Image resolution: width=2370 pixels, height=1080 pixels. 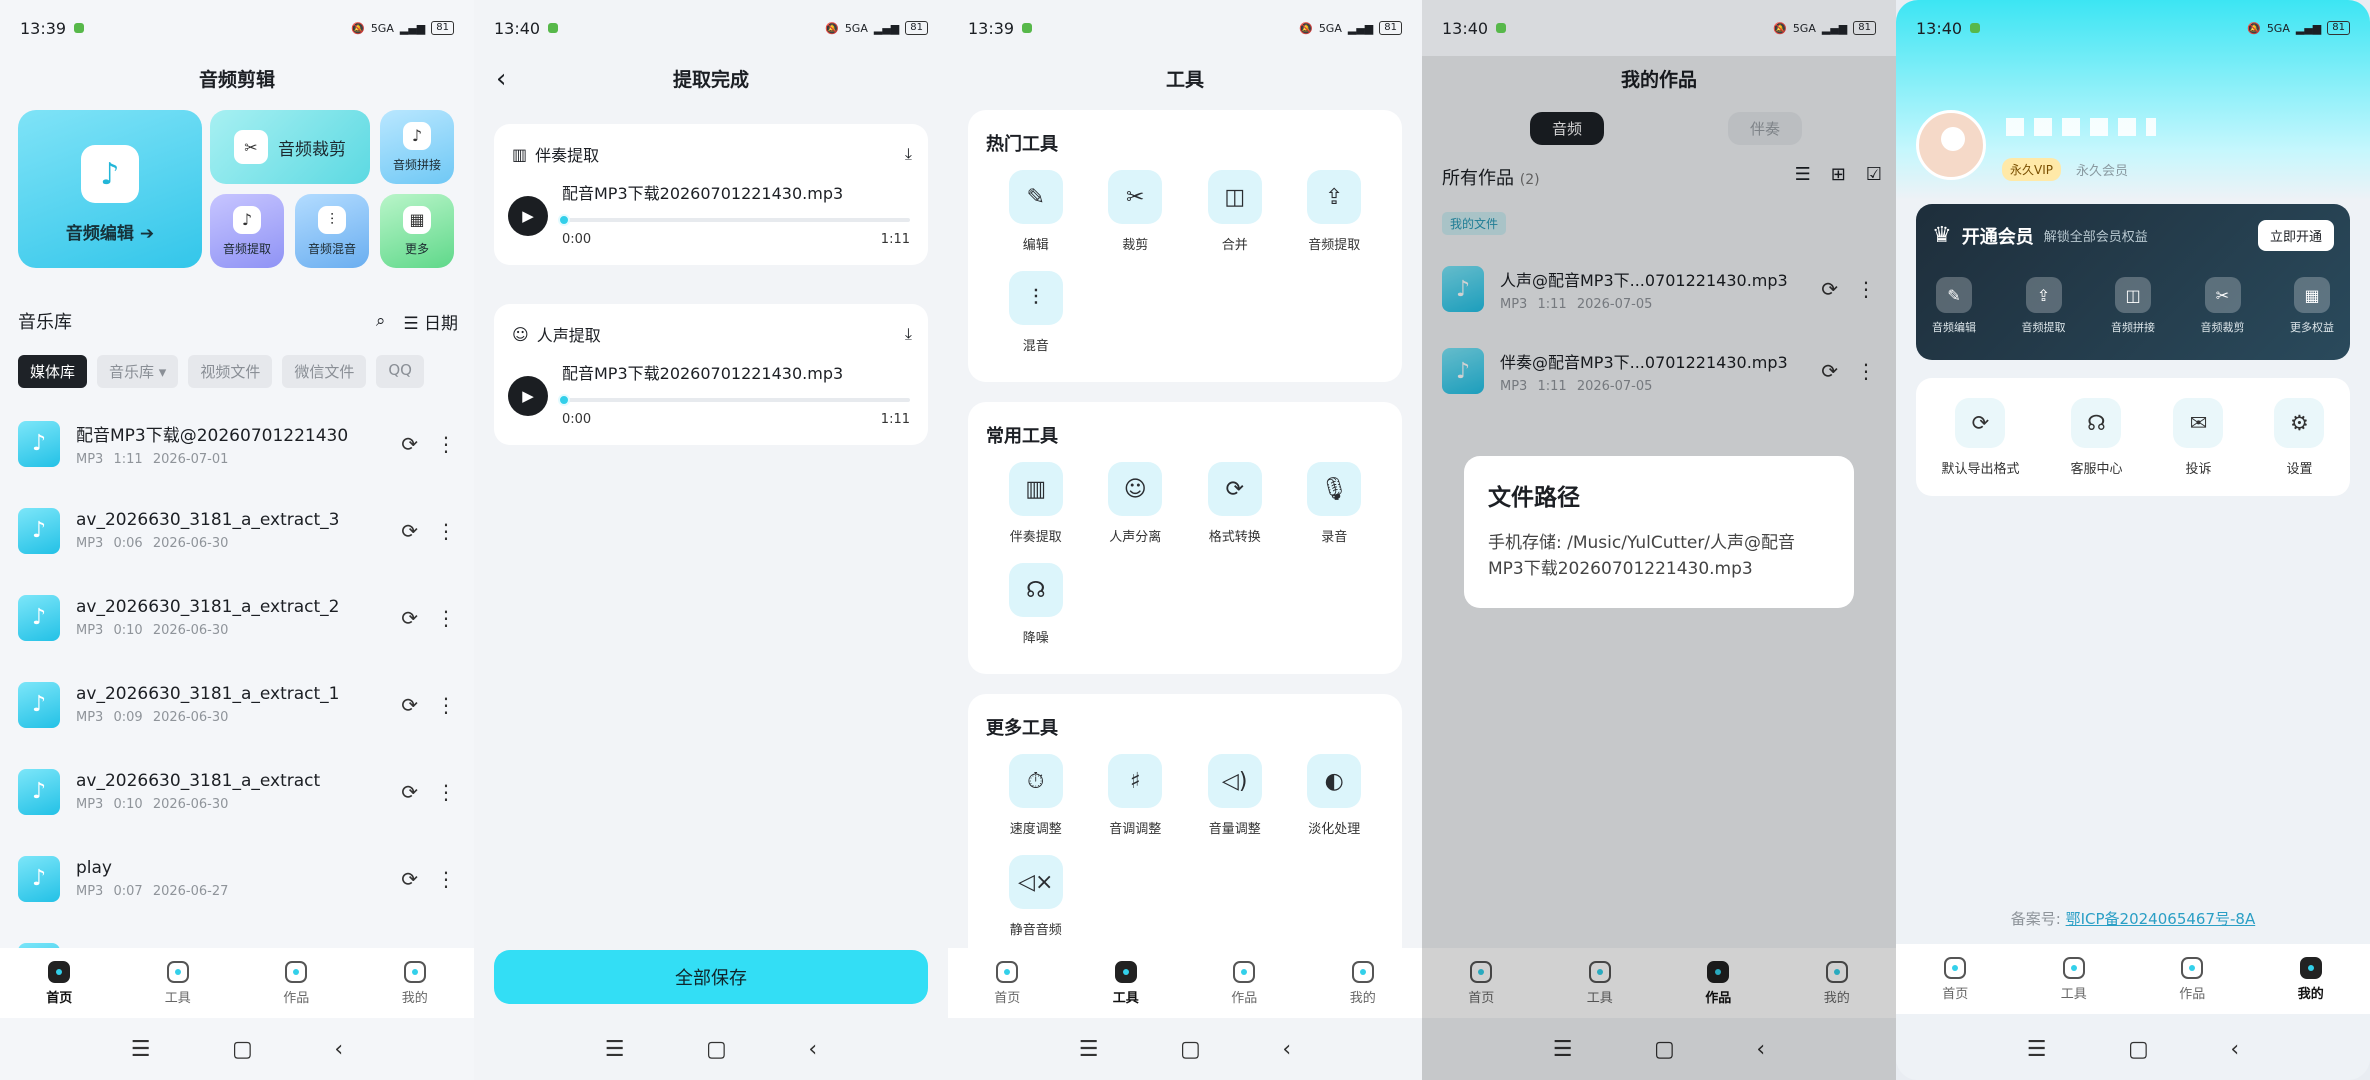 I want to click on perk-extract: ⇪ 音频提取, so click(x=2044, y=306).